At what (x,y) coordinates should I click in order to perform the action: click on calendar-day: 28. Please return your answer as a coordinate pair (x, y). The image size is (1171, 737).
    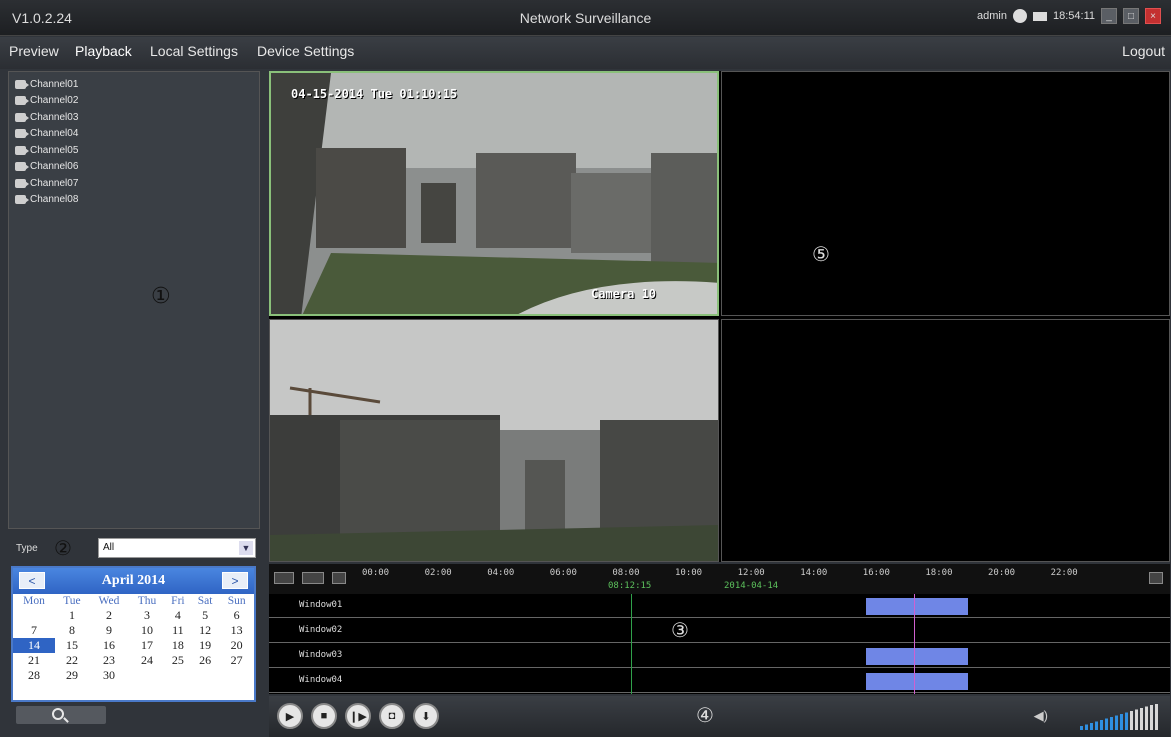
    Looking at the image, I should click on (34, 675).